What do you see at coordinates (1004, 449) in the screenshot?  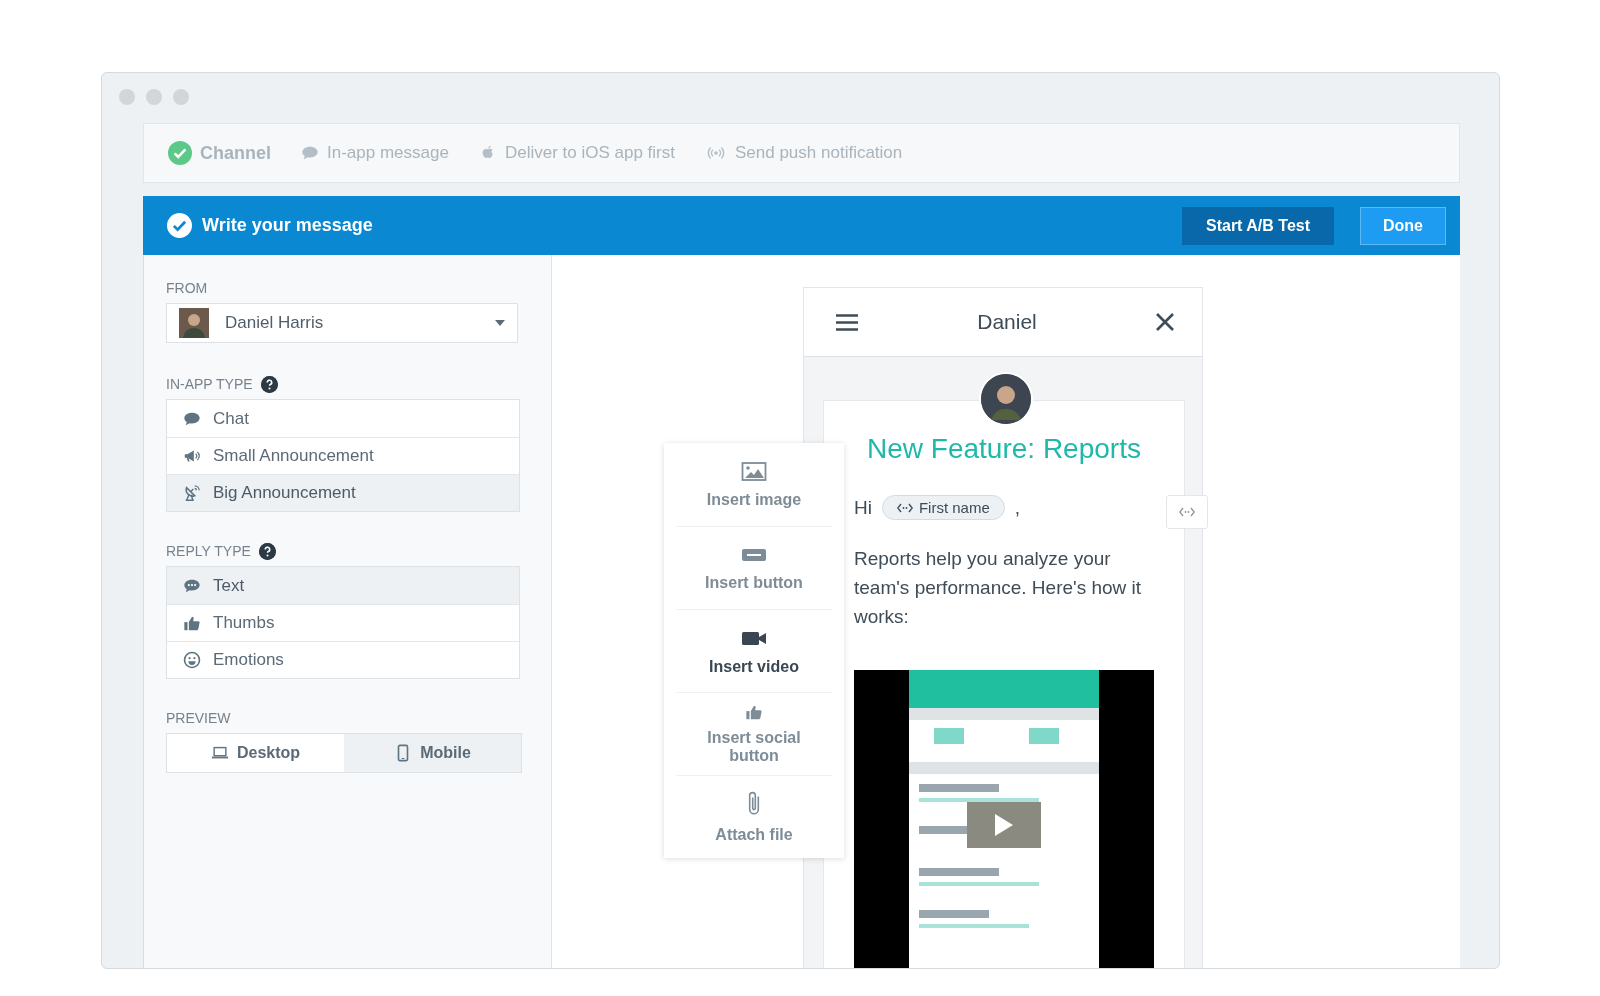 I see `message-title: New Feature: Reports` at bounding box center [1004, 449].